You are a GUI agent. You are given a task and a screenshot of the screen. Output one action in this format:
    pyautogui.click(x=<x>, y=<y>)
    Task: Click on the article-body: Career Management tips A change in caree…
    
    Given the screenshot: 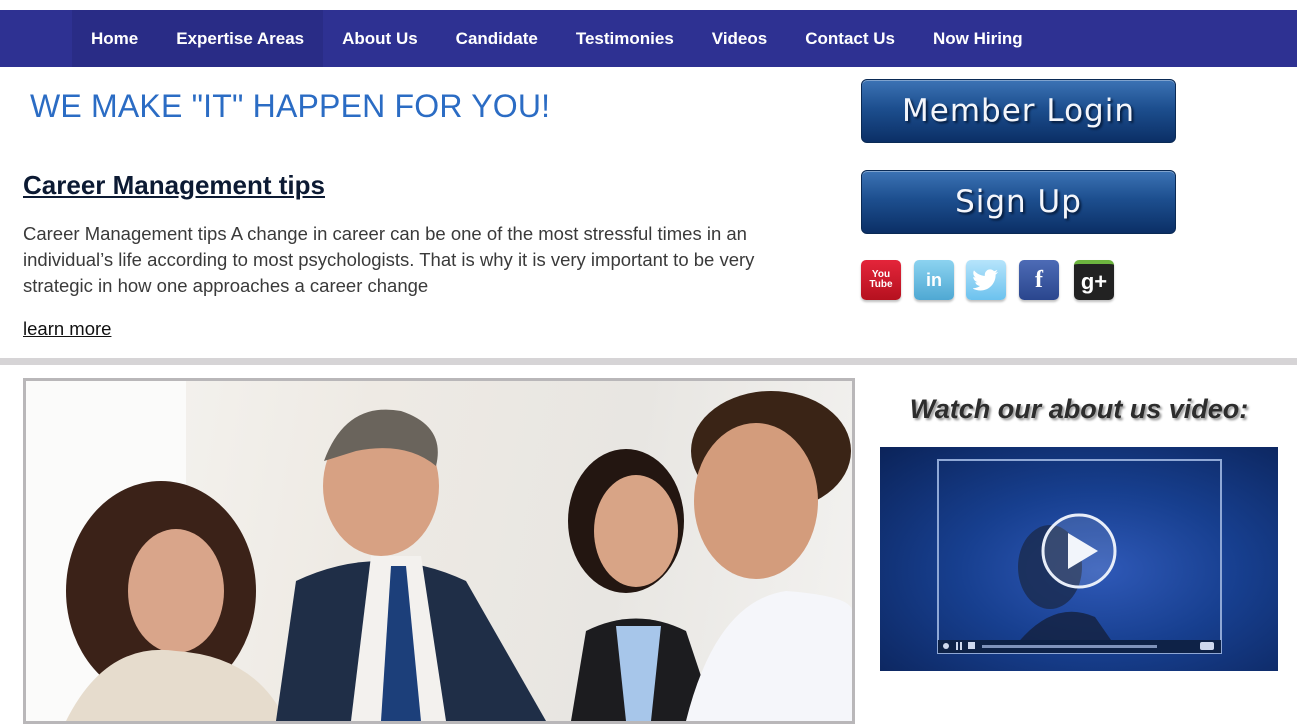 What is the action you would take?
    pyautogui.click(x=389, y=259)
    